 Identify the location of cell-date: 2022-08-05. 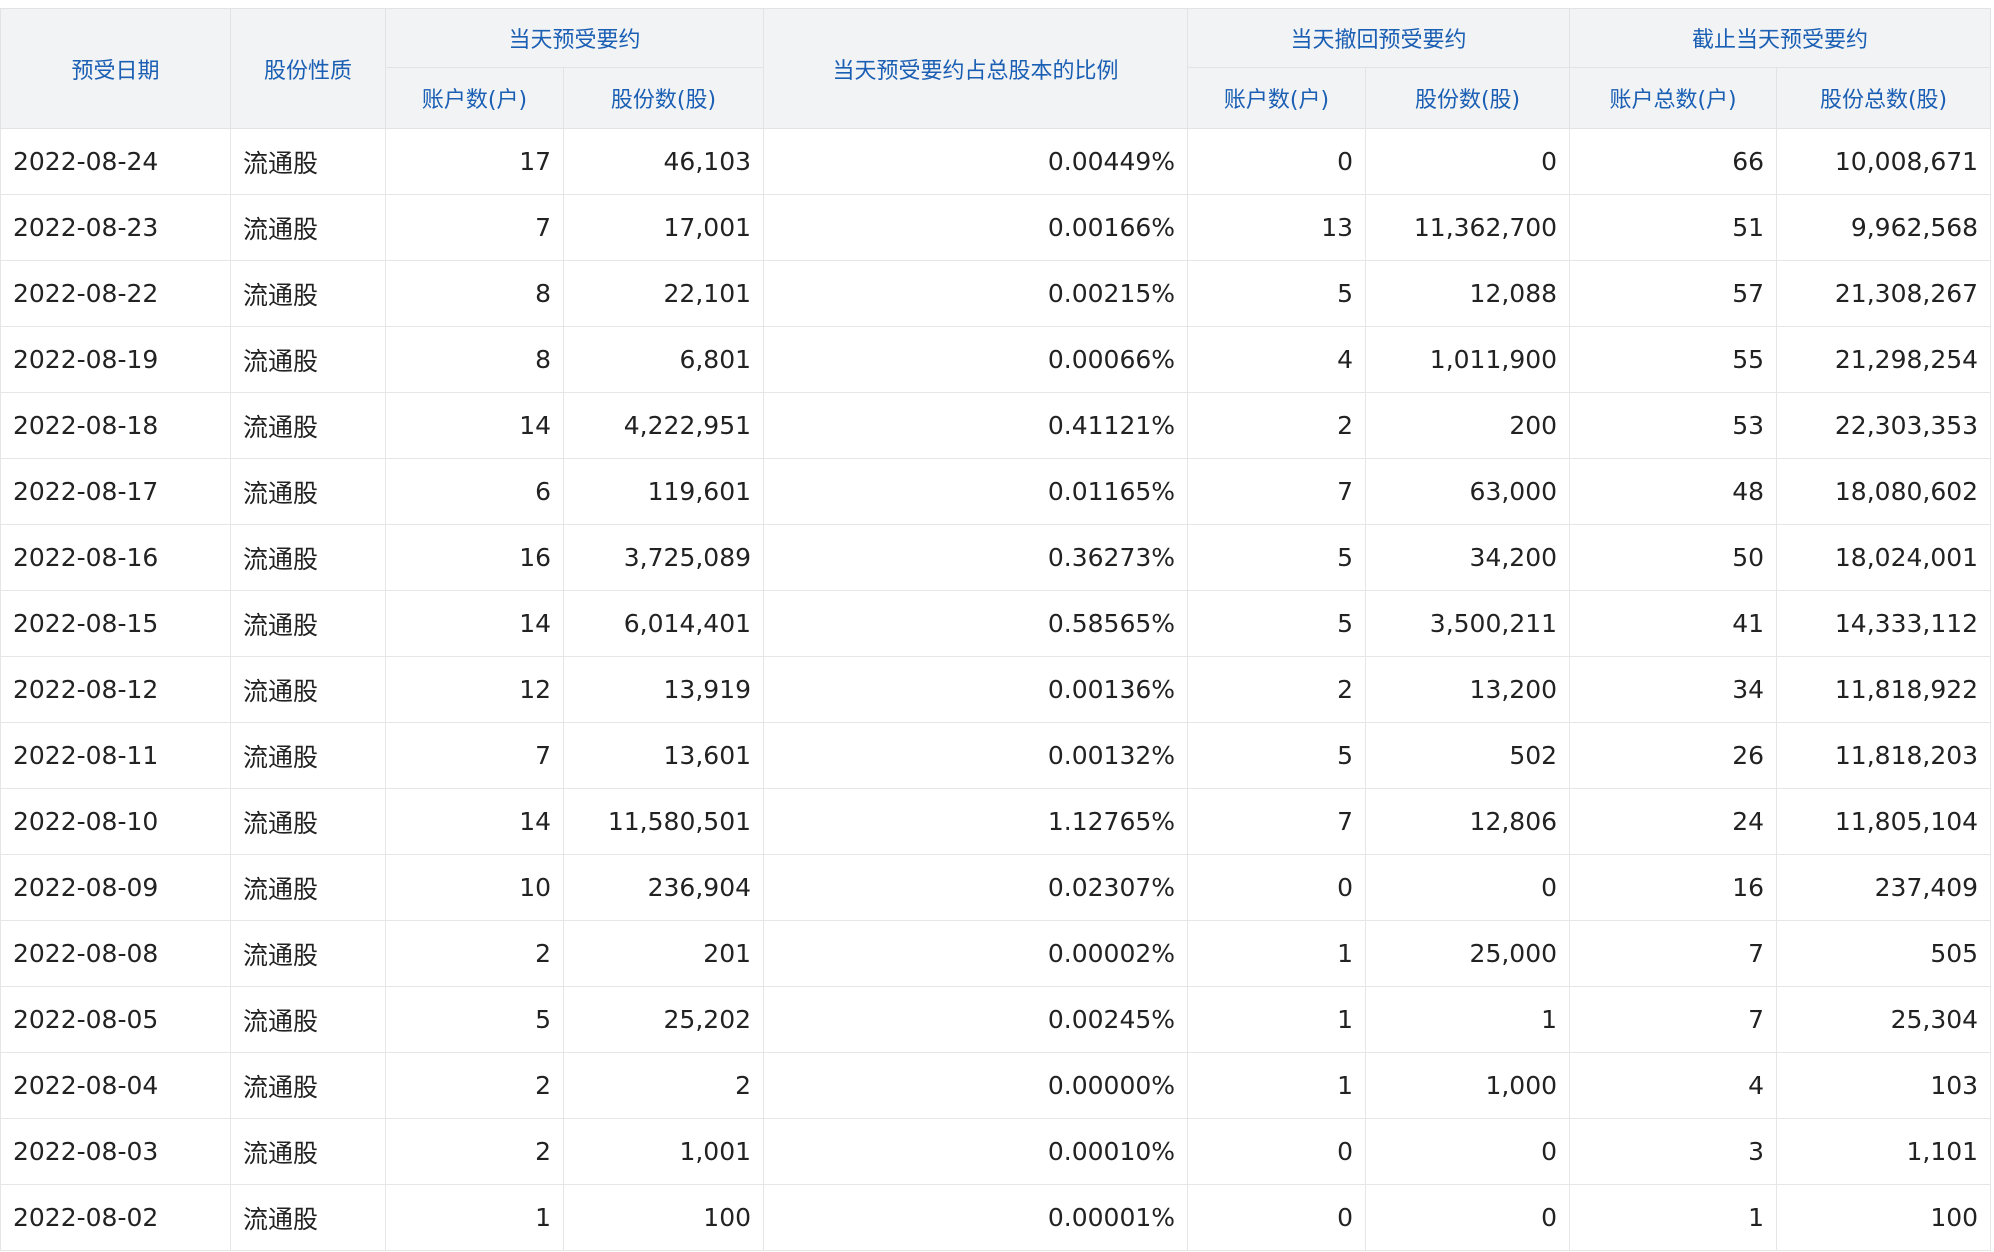
(115, 1019).